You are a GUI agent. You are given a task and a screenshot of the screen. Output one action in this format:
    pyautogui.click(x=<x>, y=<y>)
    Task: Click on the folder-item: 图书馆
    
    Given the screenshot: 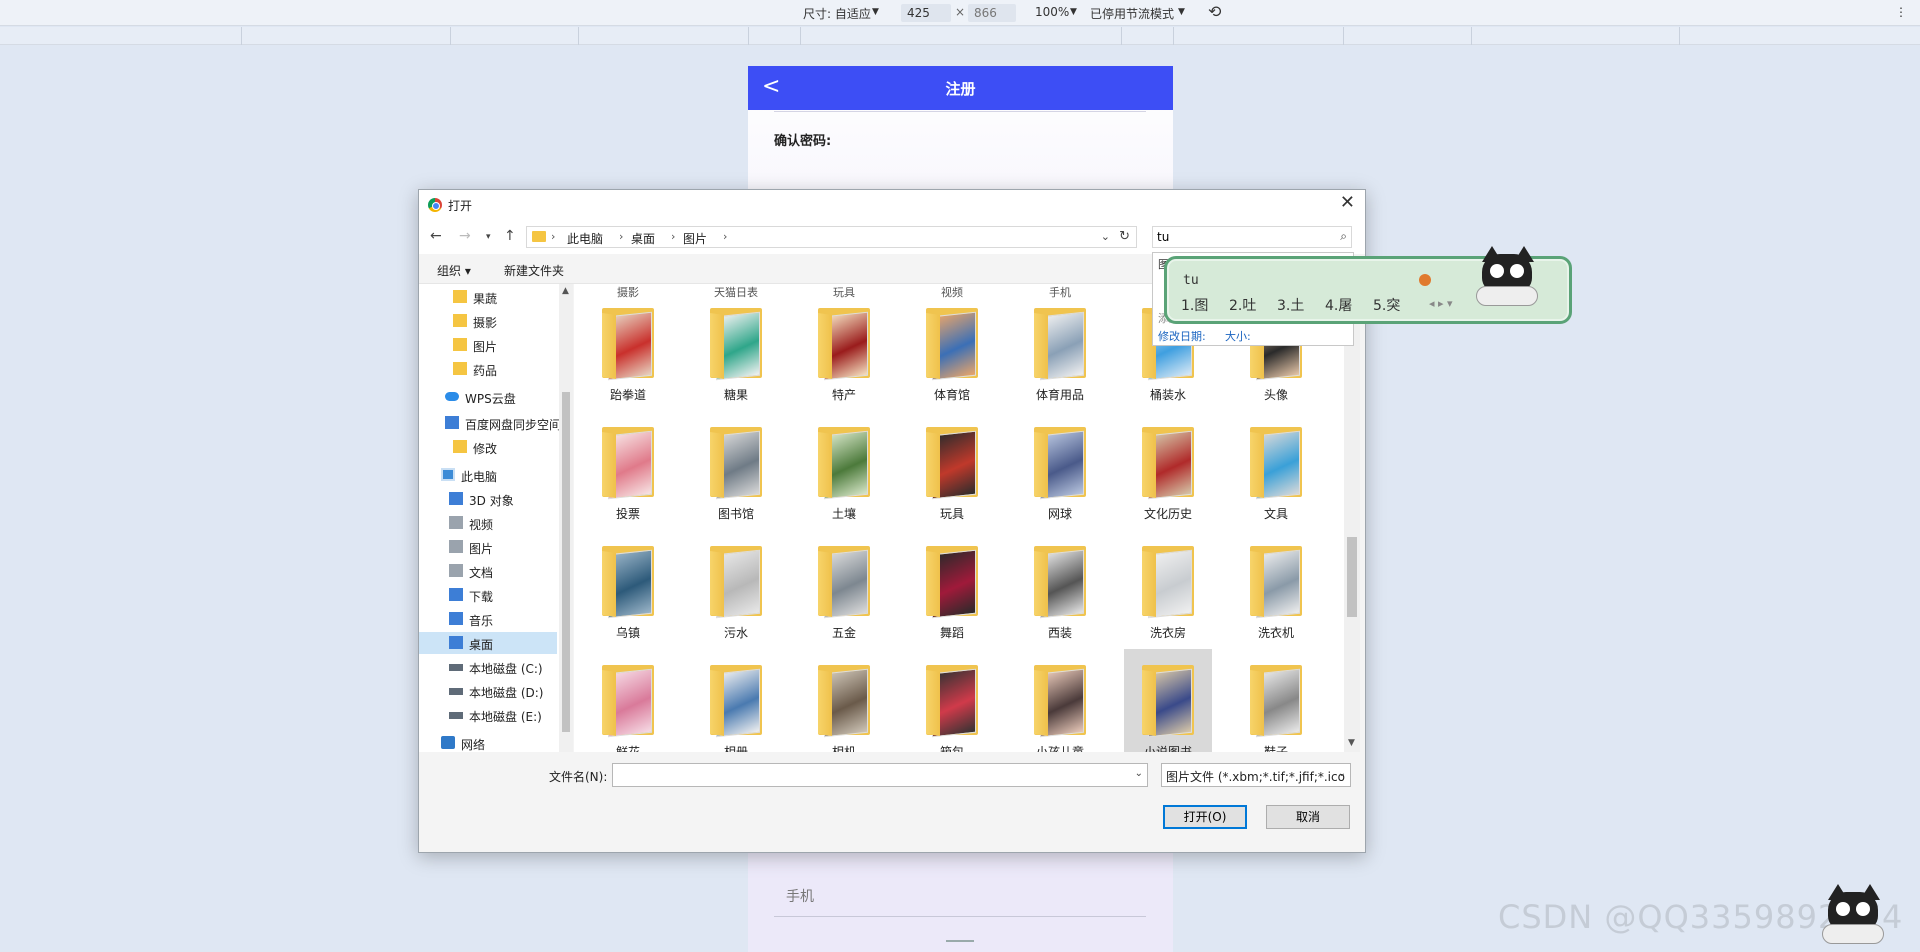 What is the action you would take?
    pyautogui.click(x=736, y=468)
    